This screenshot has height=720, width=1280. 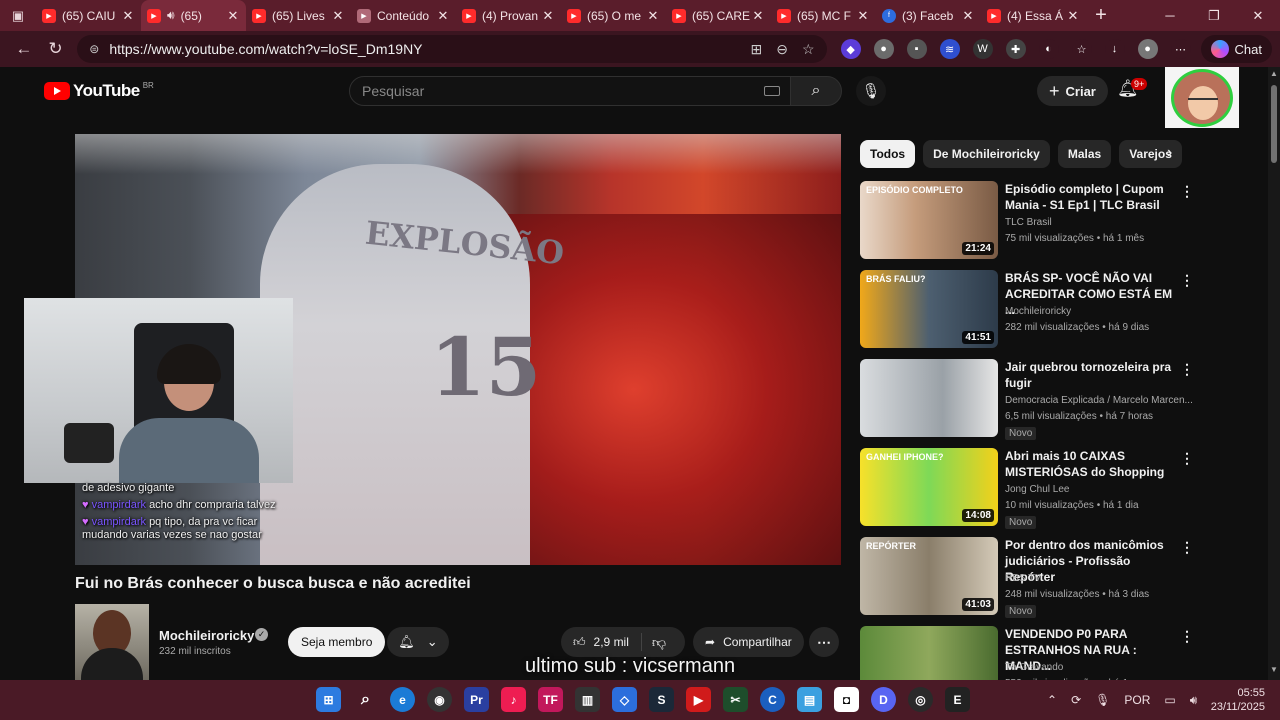 What do you see at coordinates (824, 642) in the screenshot?
I see `more-actions-button: ⋯` at bounding box center [824, 642].